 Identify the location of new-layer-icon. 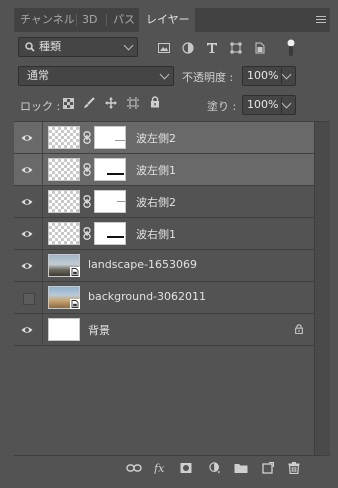
(268, 468).